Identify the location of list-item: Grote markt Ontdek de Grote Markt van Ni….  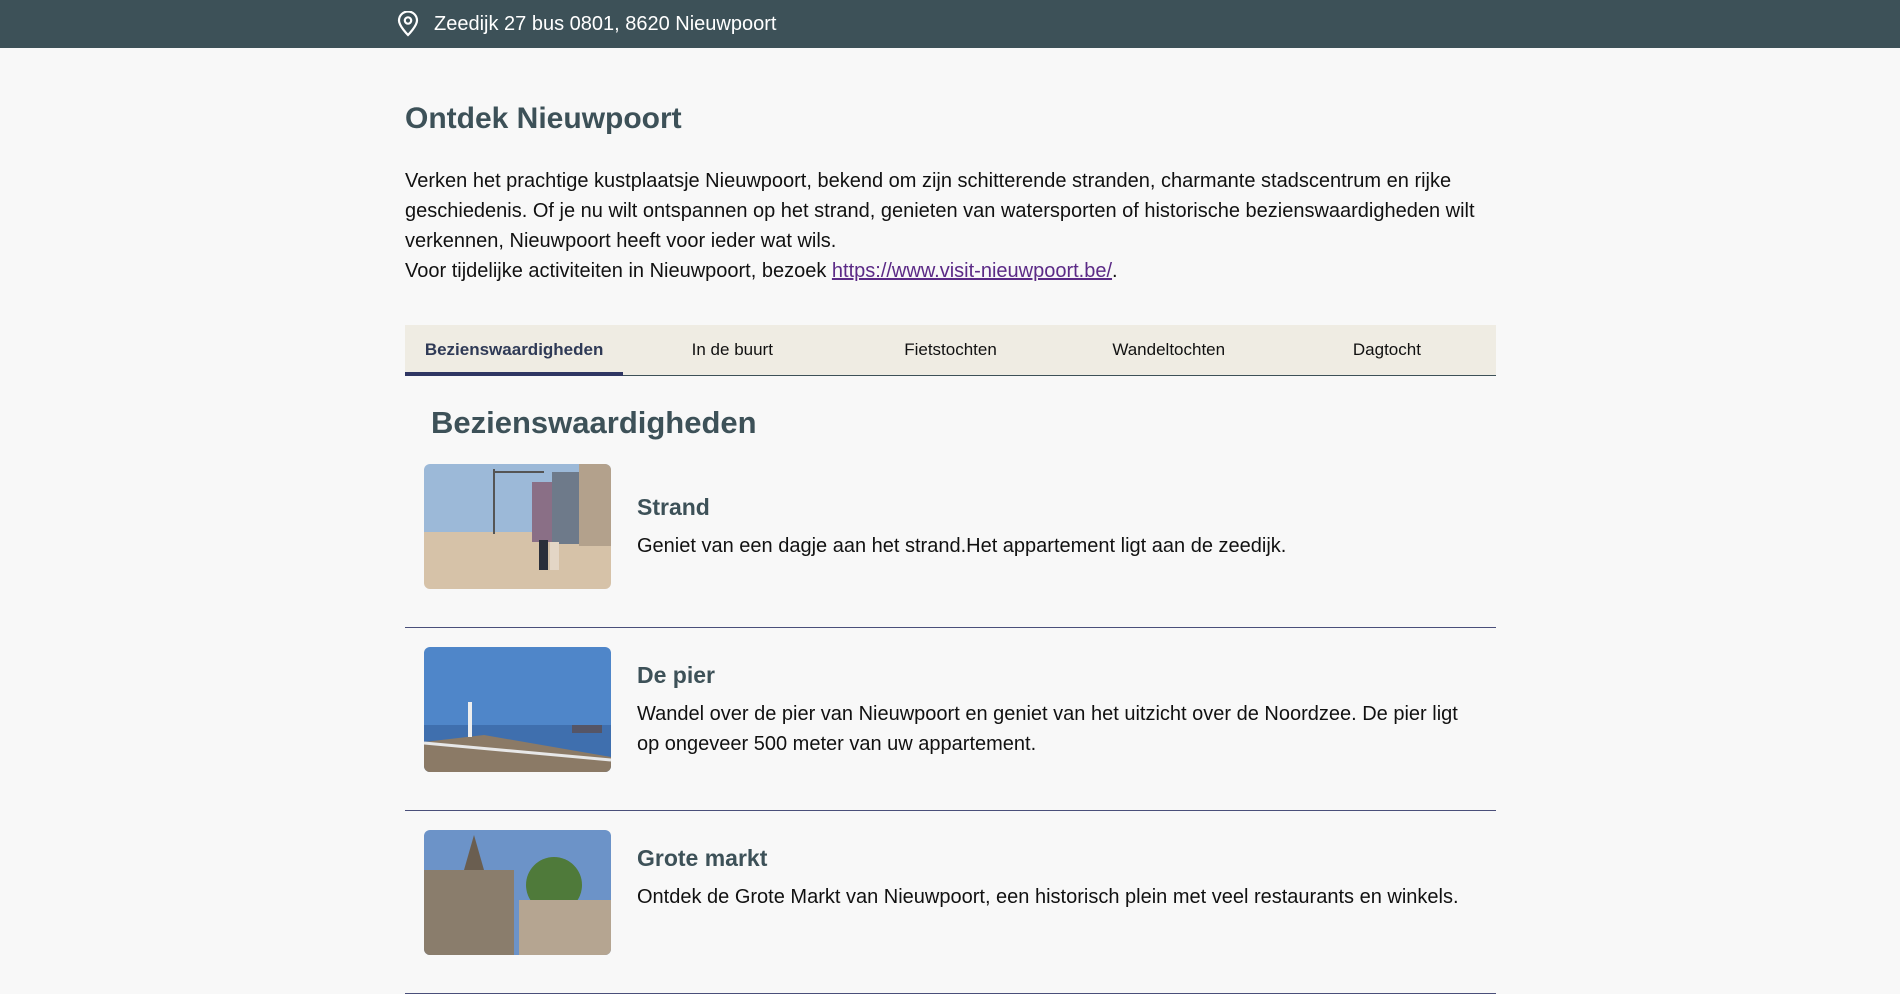
(950, 912).